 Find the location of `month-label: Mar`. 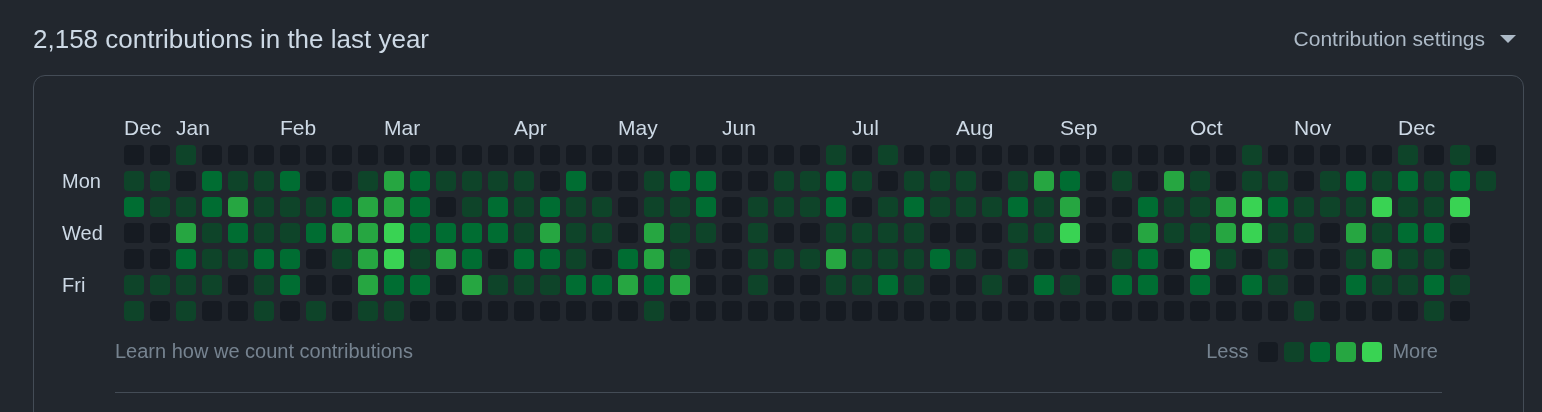

month-label: Mar is located at coordinates (402, 128).